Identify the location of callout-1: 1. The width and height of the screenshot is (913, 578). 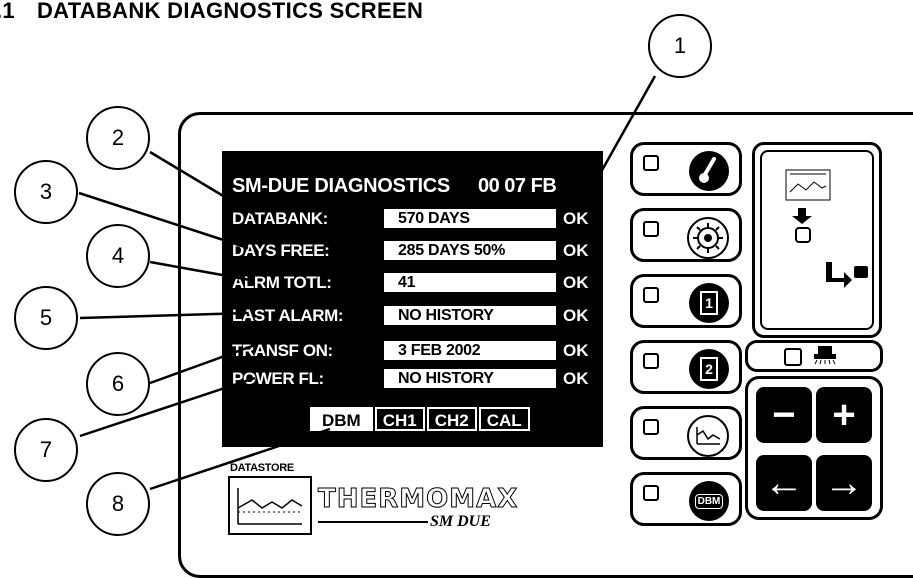
(680, 46).